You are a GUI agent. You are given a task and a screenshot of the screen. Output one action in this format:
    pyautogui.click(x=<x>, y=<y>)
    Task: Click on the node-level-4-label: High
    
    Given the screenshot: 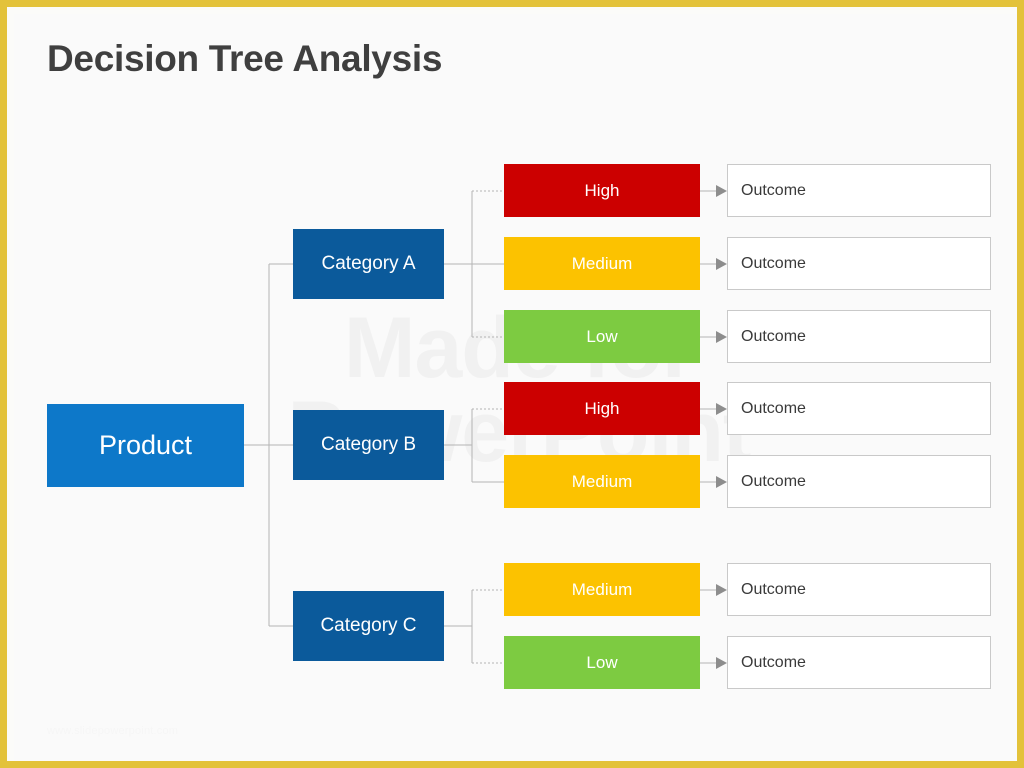 What is the action you would take?
    pyautogui.click(x=602, y=408)
    